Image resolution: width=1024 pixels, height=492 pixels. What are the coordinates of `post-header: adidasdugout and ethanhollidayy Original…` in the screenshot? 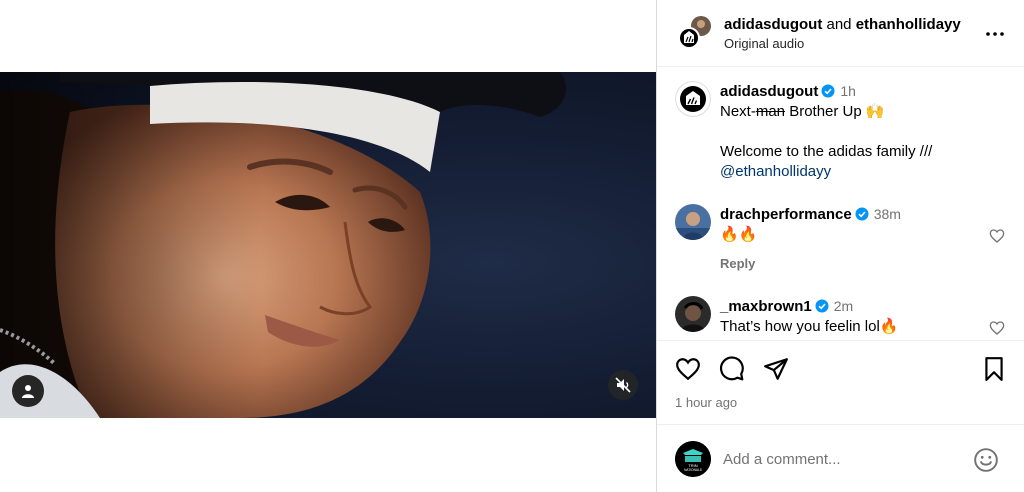 It's located at (840, 33).